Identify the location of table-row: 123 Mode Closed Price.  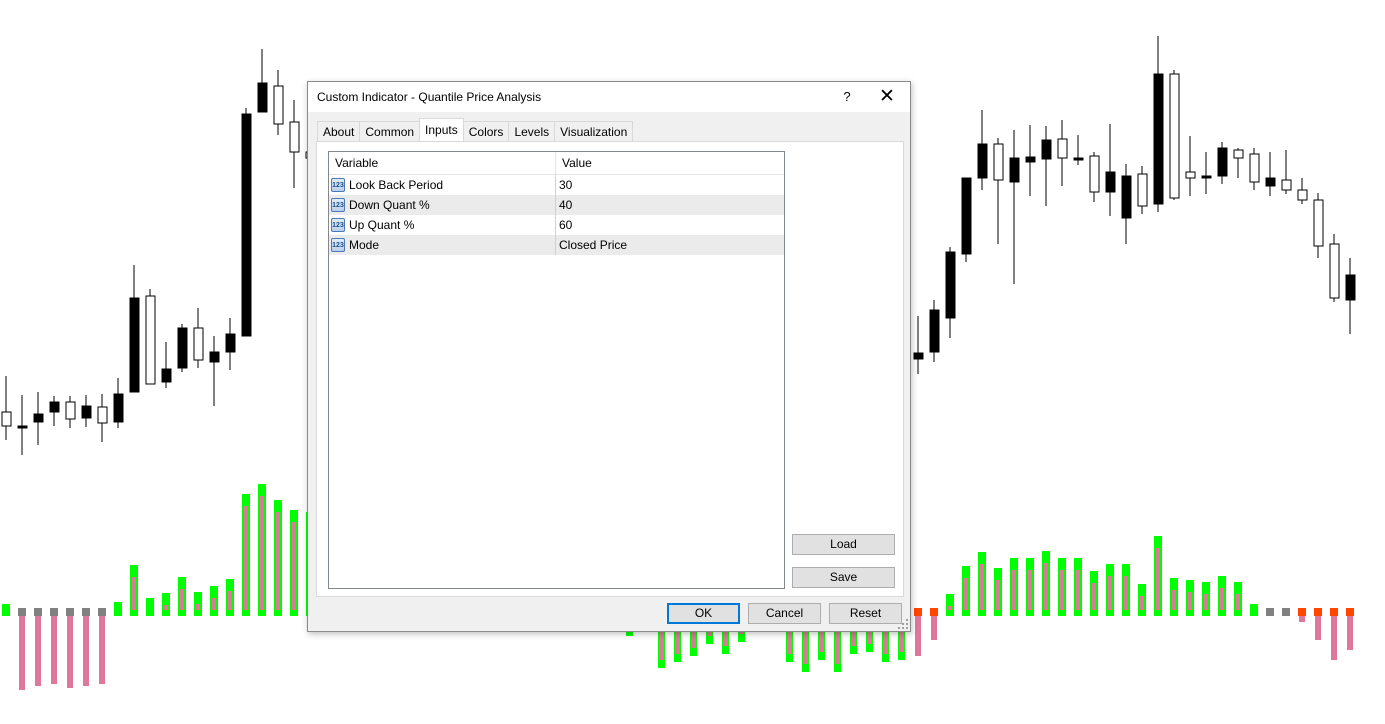
(556, 245).